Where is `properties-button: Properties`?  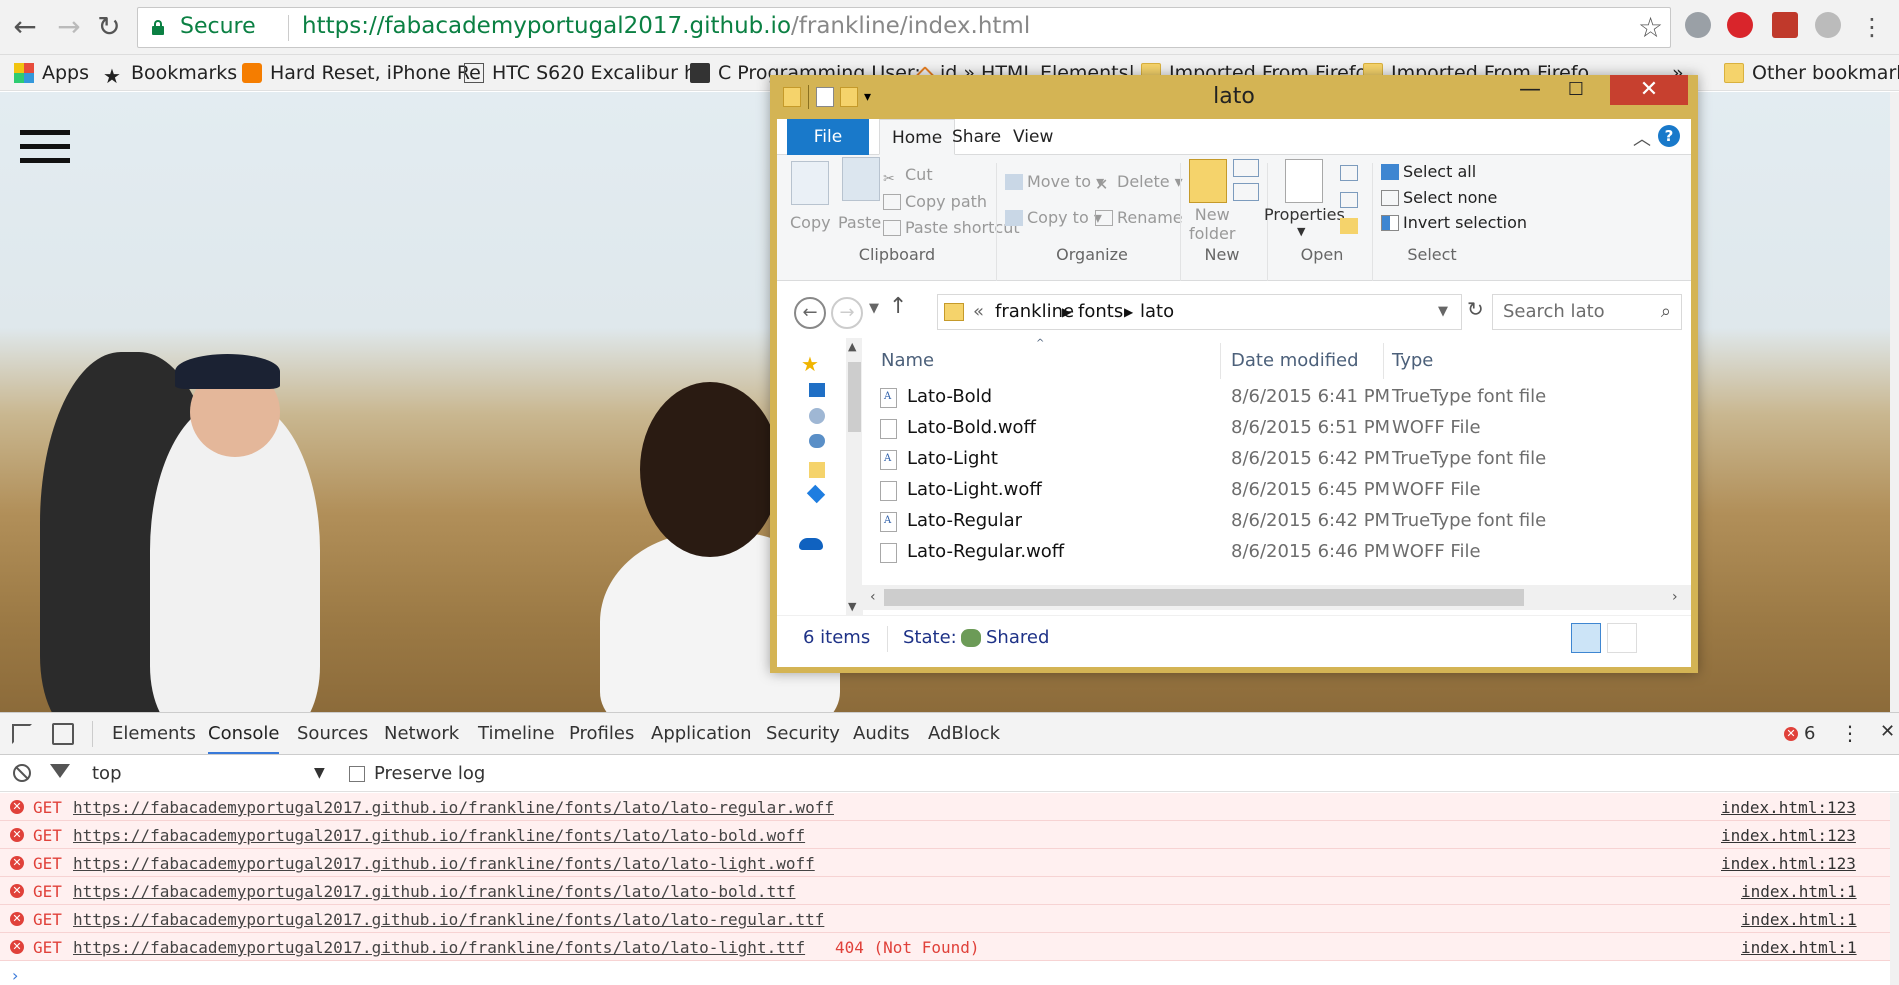
properties-button: Properties is located at coordinates (1304, 214).